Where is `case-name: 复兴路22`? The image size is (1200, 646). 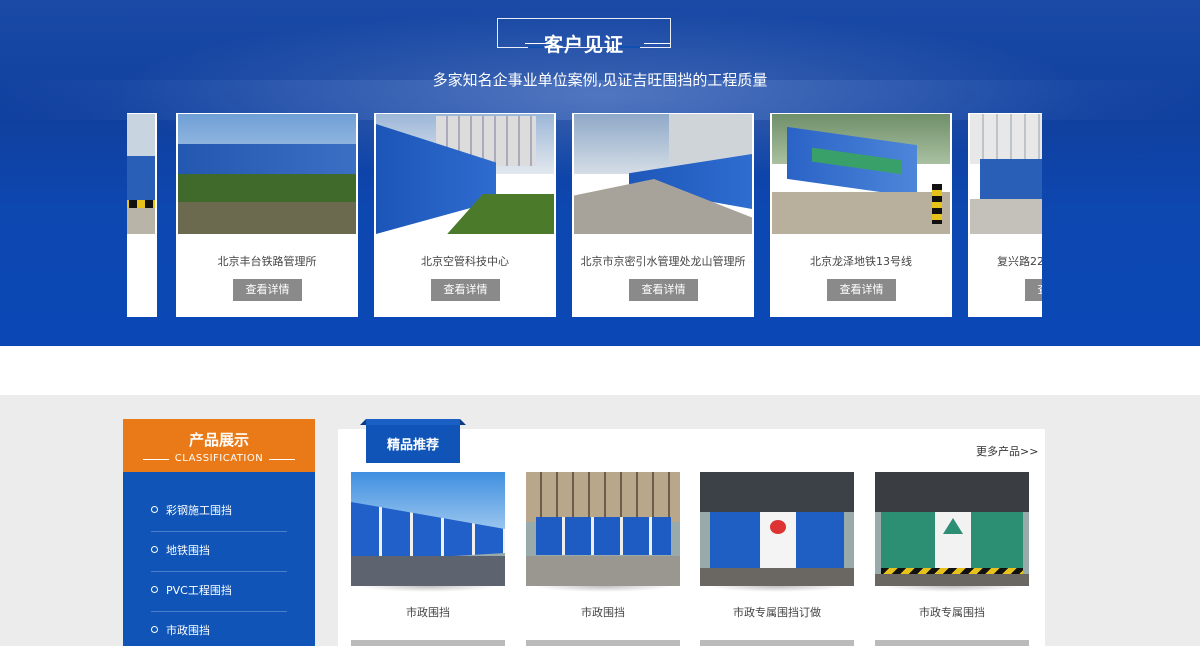 case-name: 复兴路22 is located at coordinates (1019, 261).